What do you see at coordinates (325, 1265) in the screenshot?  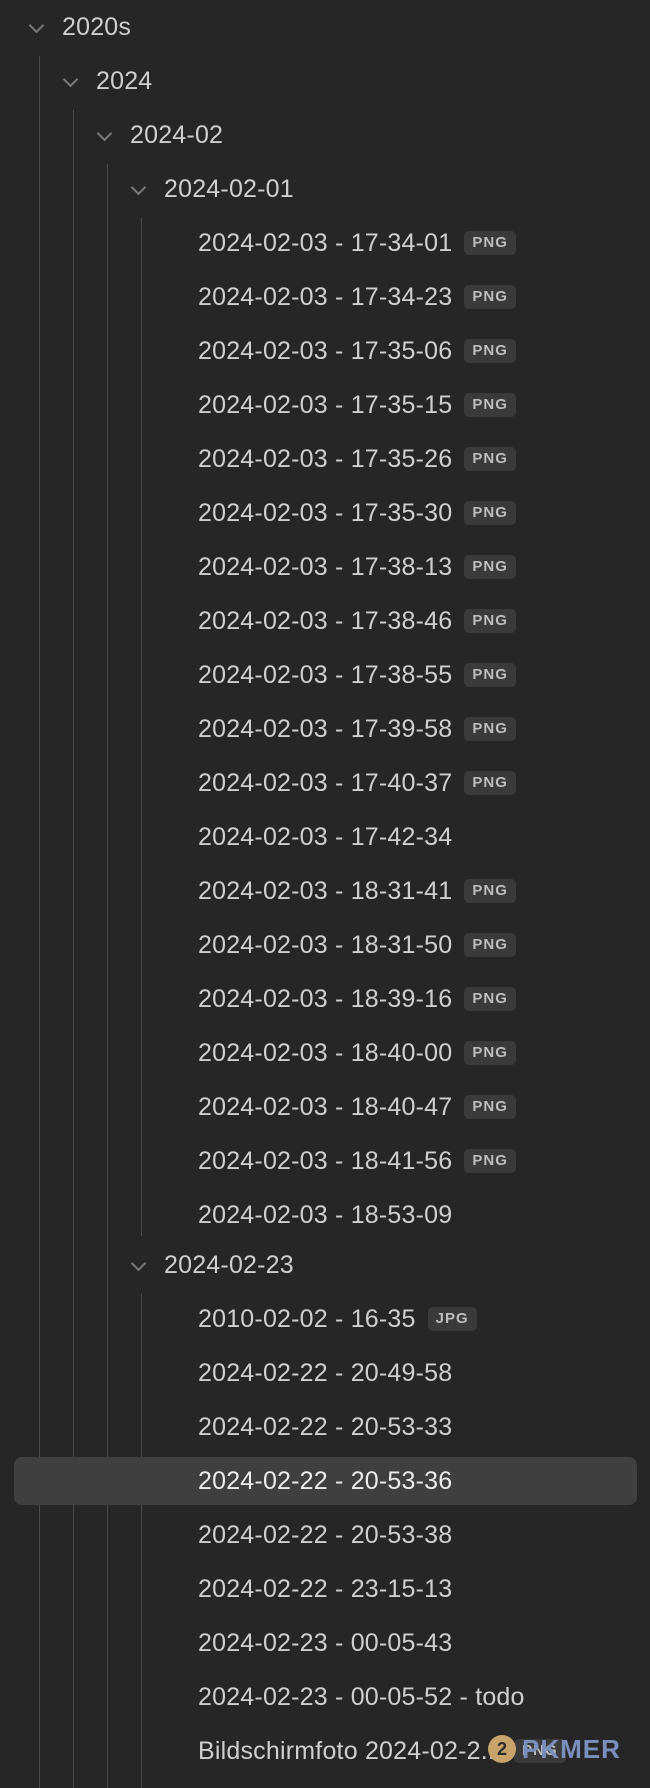 I see `folder-2024-02-23: 2024-02-23` at bounding box center [325, 1265].